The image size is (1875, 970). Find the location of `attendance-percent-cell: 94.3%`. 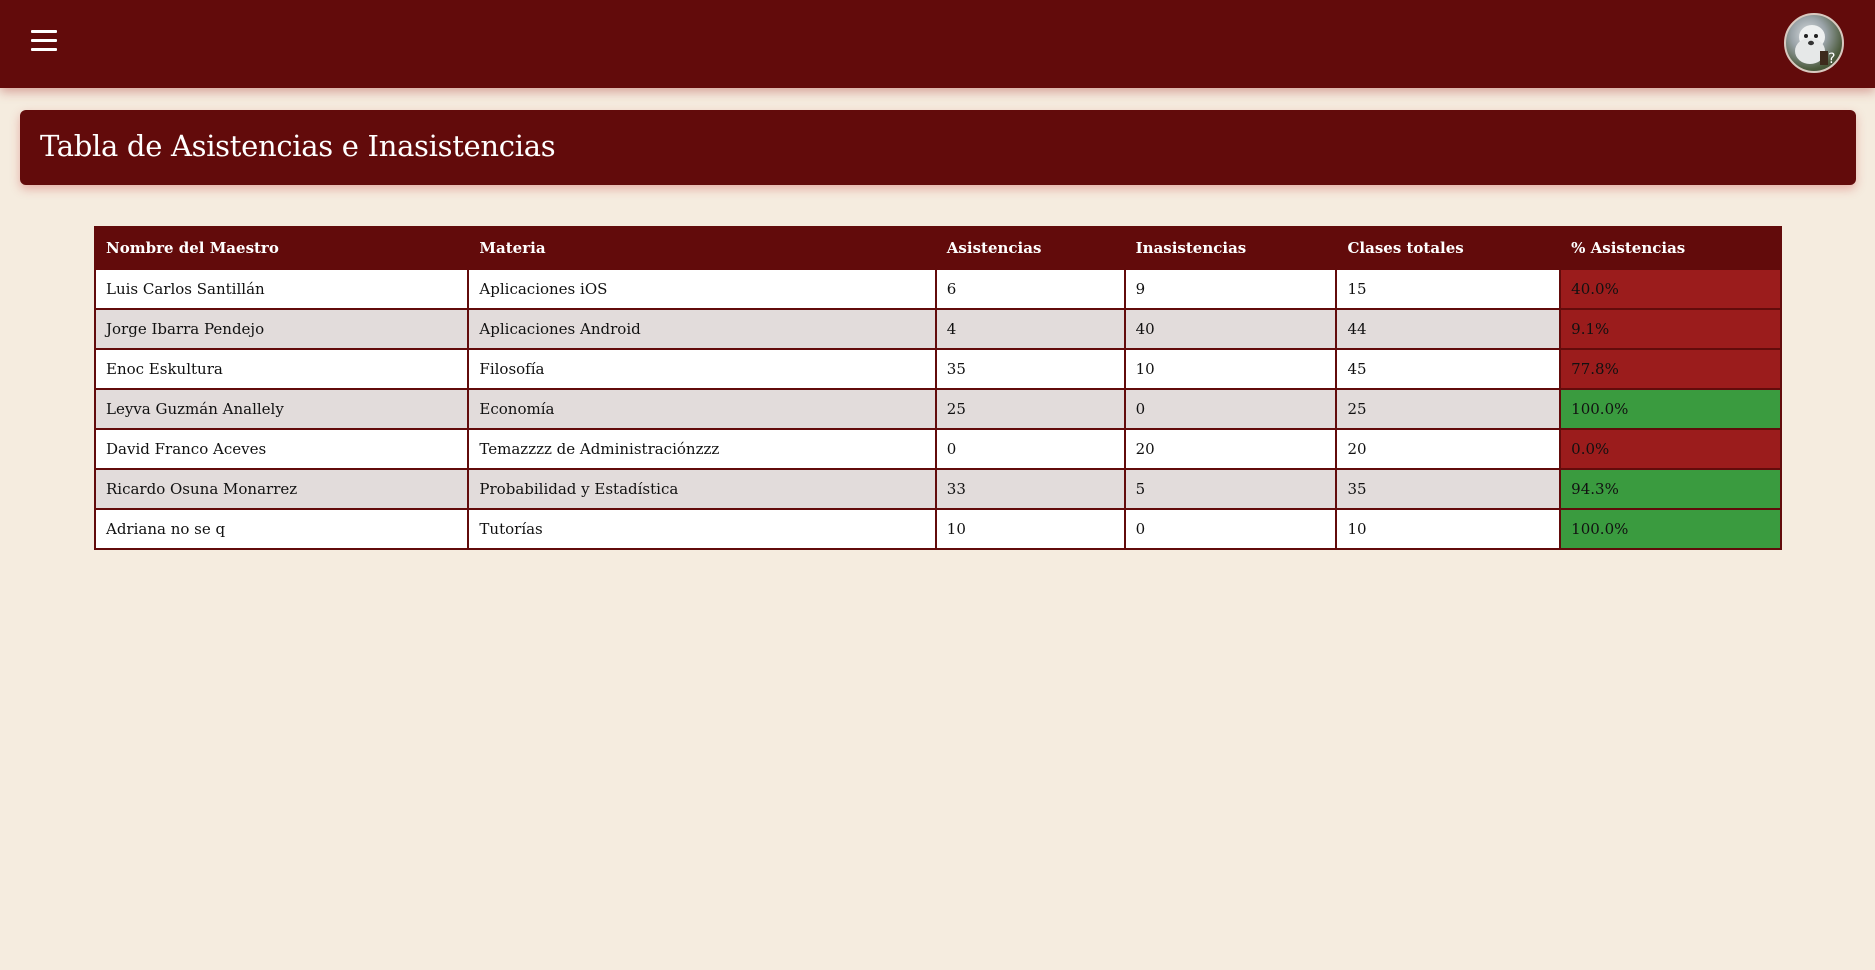

attendance-percent-cell: 94.3% is located at coordinates (1670, 489).